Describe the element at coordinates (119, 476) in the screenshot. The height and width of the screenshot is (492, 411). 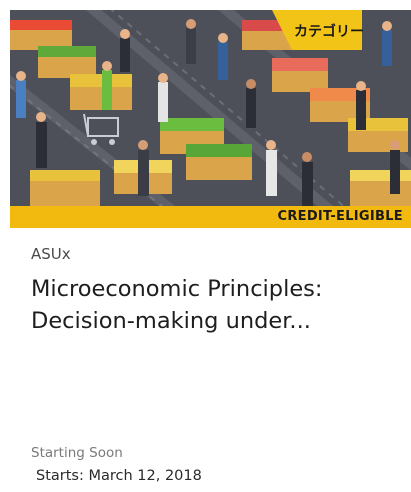
I see `course-start-date: Starts: March 12, 2018` at that location.